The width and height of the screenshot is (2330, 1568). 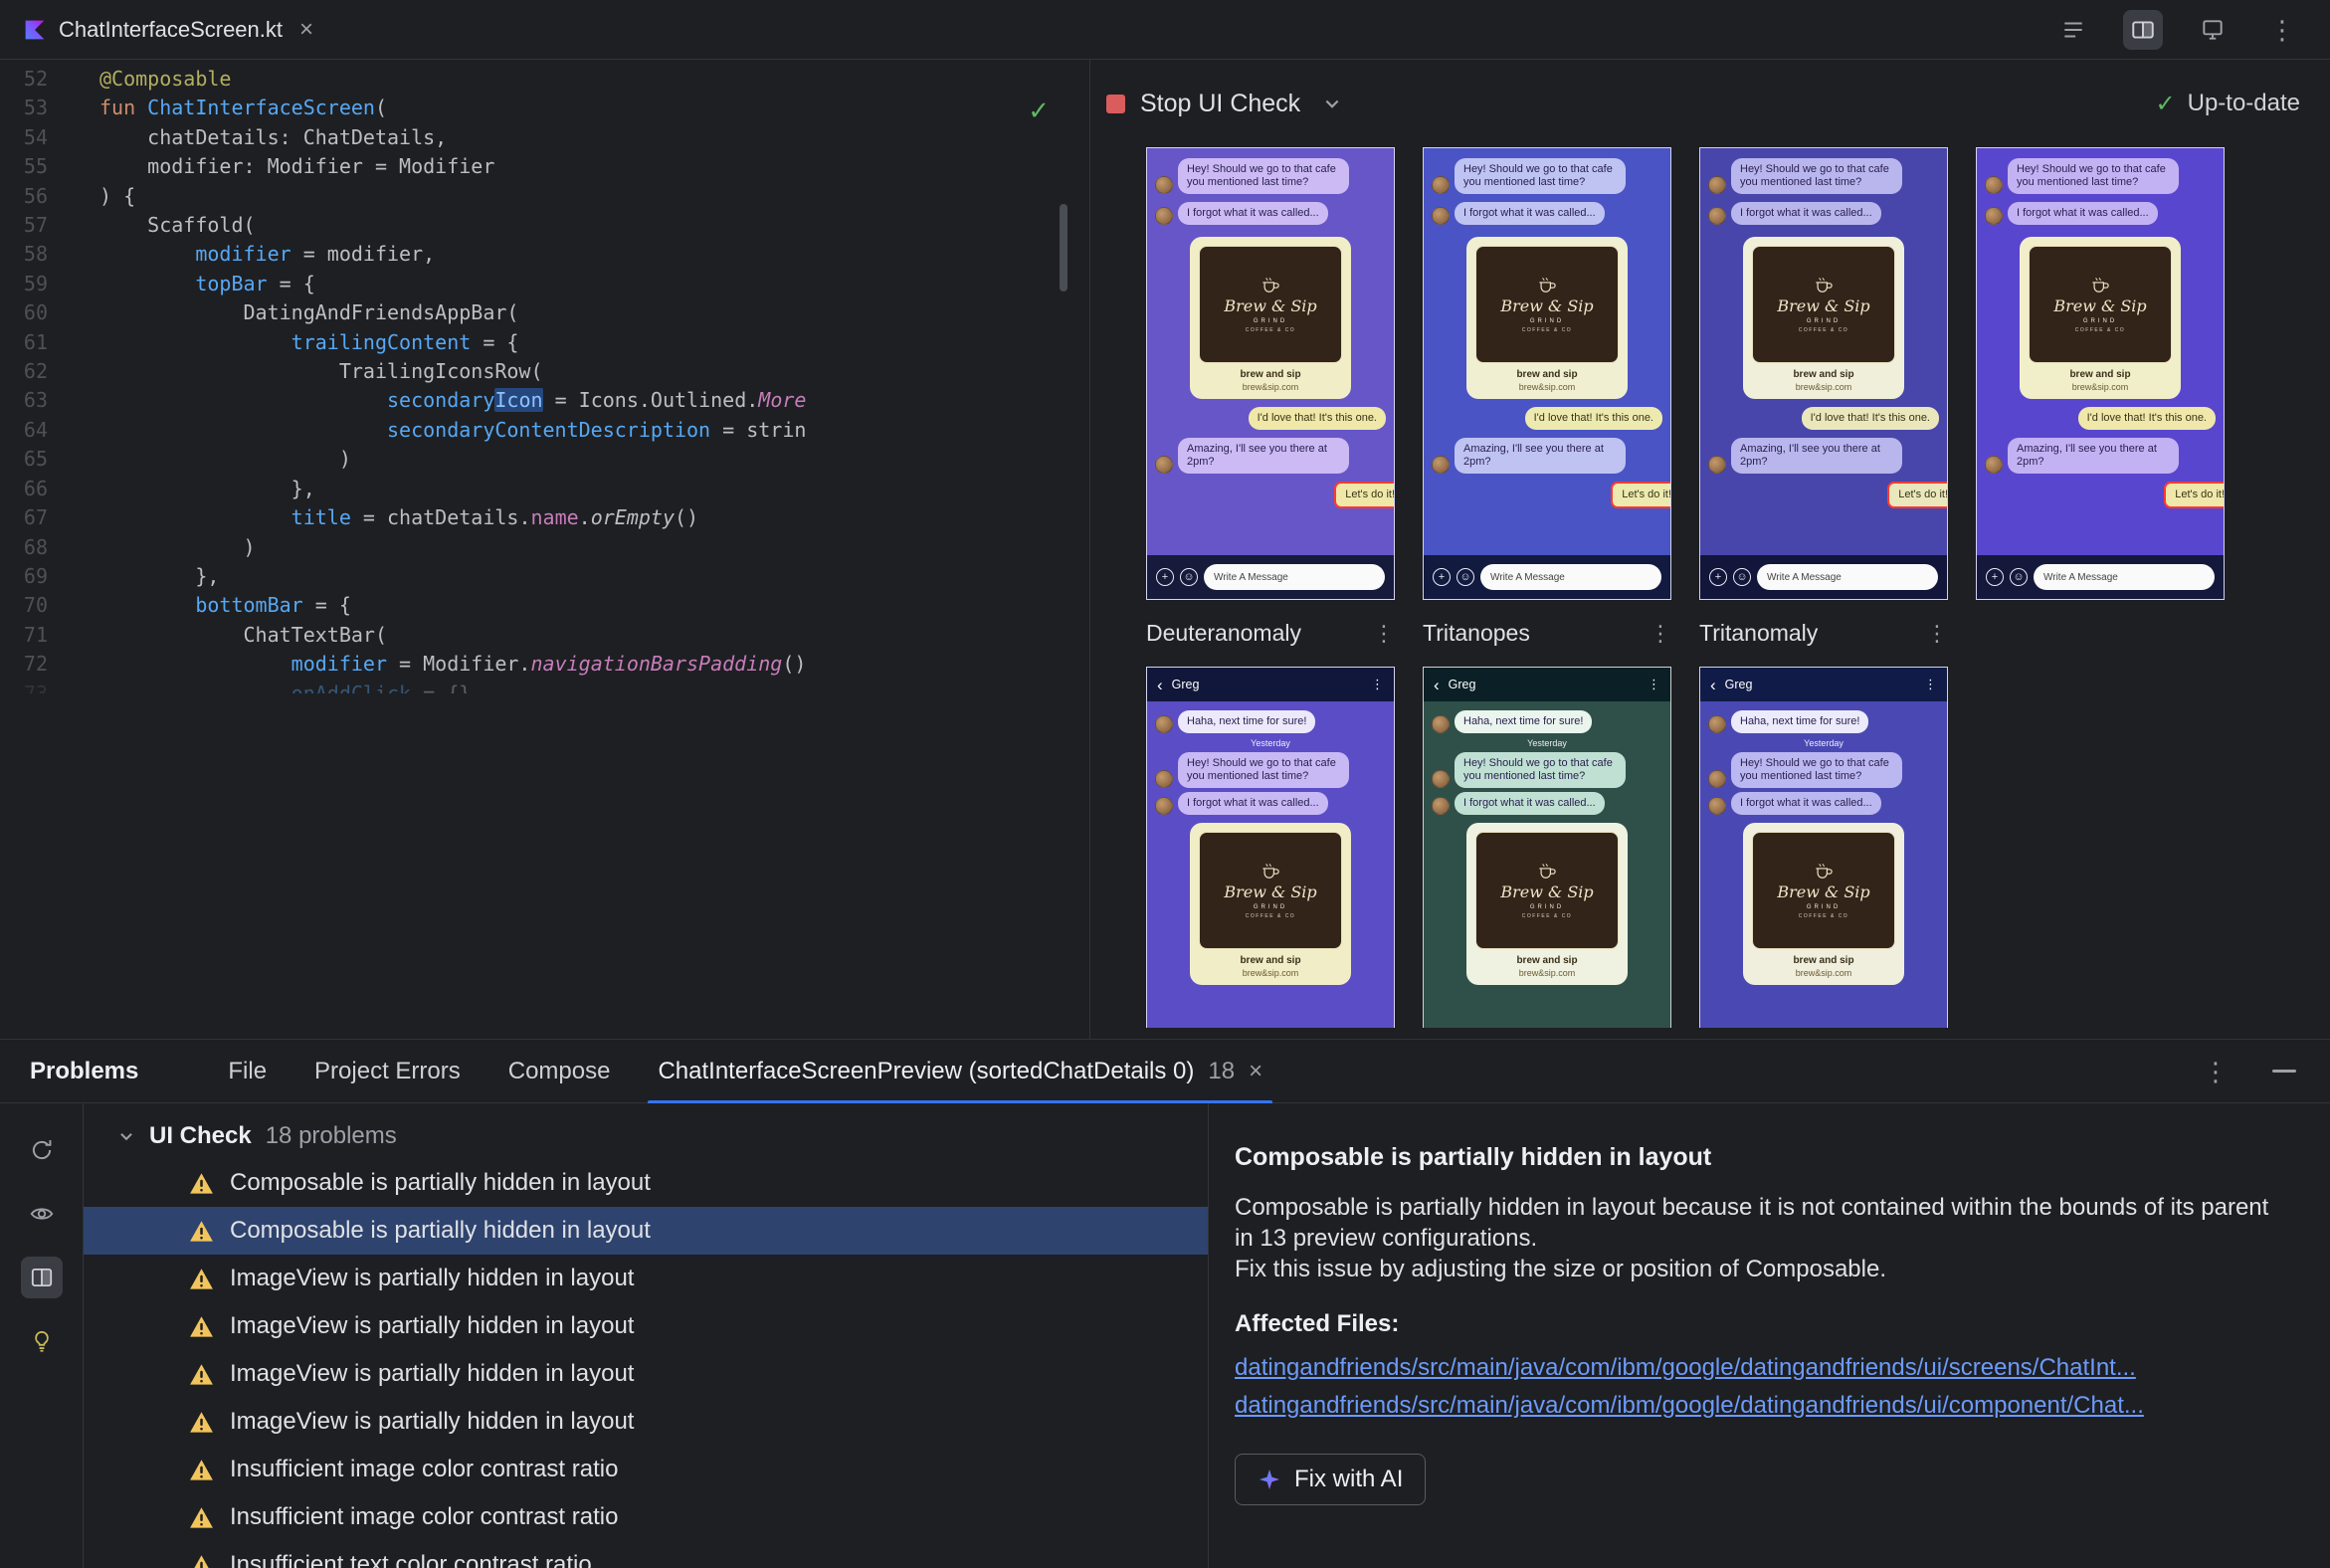 What do you see at coordinates (35, 283) in the screenshot?
I see `line-number: 59` at bounding box center [35, 283].